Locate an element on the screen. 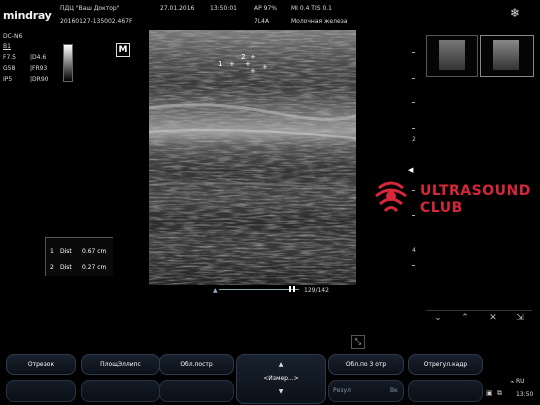 Image resolution: width=540 pixels, height=405 pixels. caliper-2-start: + is located at coordinates (253, 57).